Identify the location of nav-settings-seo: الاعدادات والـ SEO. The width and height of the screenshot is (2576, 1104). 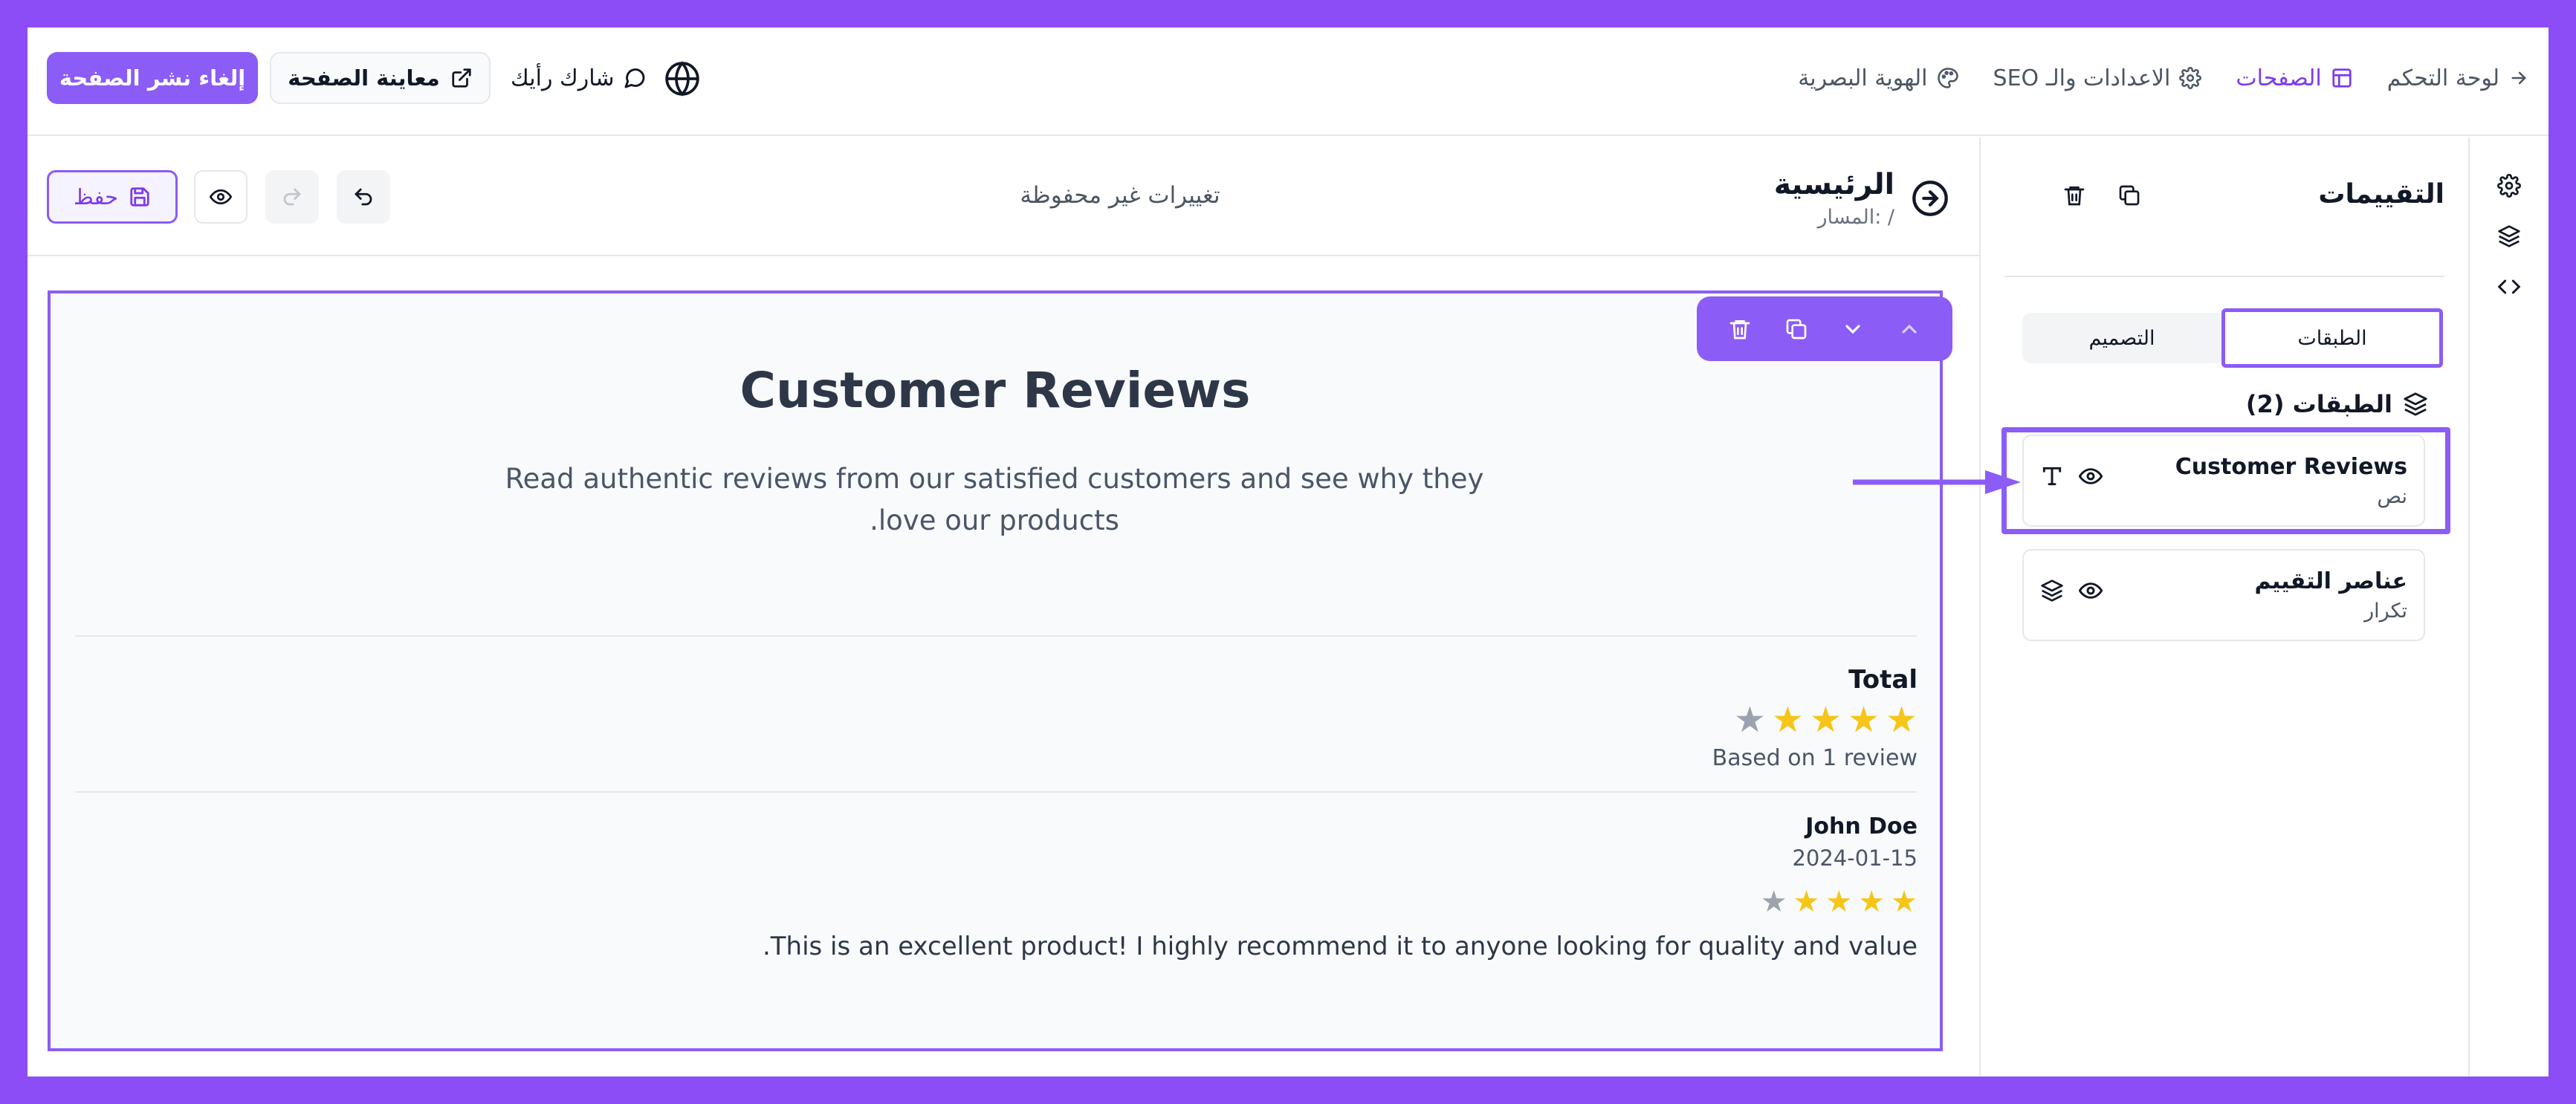
(2097, 78).